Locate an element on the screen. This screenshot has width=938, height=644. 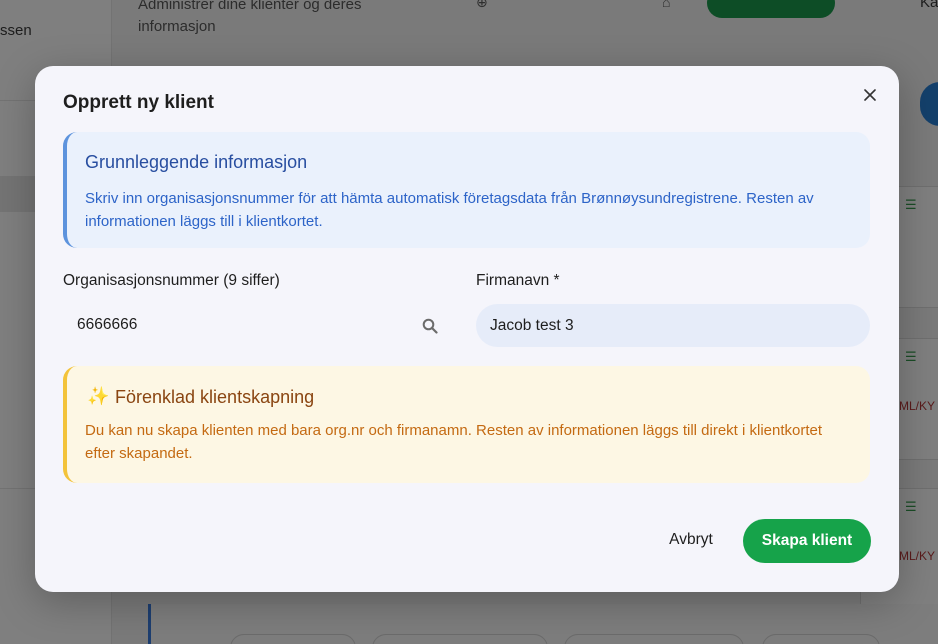
close-button is located at coordinates (870, 95).